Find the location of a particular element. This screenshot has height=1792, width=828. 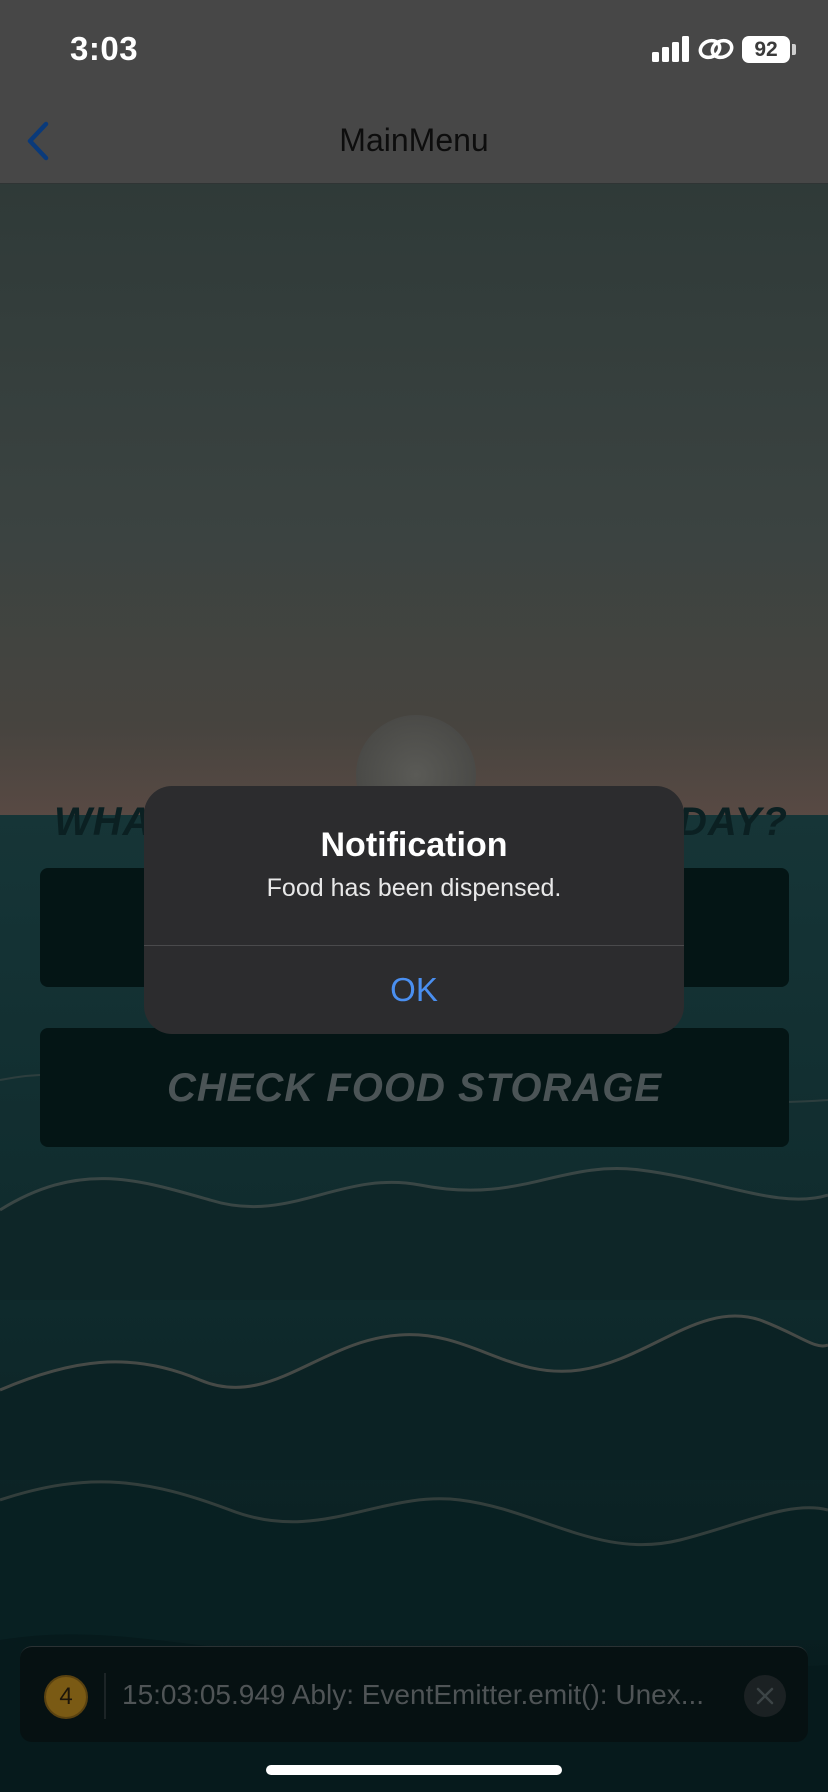

dialog-title: Notification is located at coordinates (414, 845).